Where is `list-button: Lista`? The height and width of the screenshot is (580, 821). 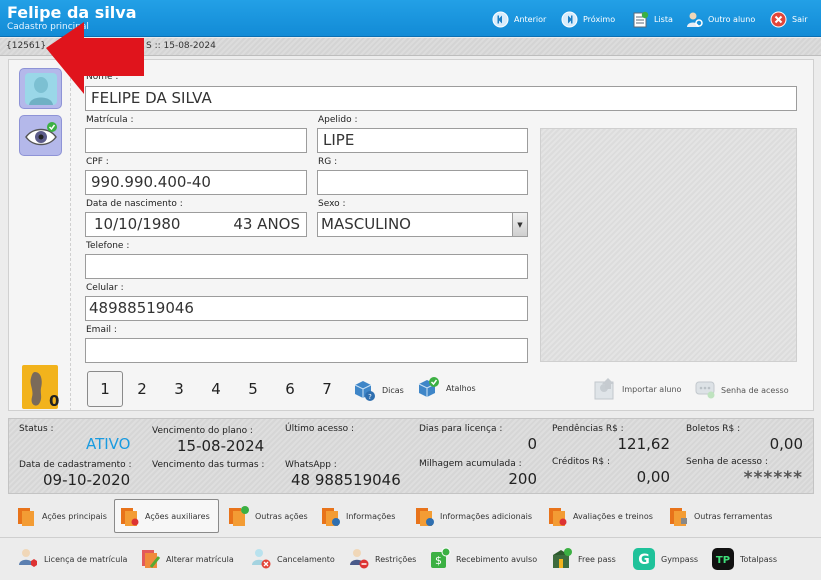
list-button: Lista is located at coordinates (652, 19).